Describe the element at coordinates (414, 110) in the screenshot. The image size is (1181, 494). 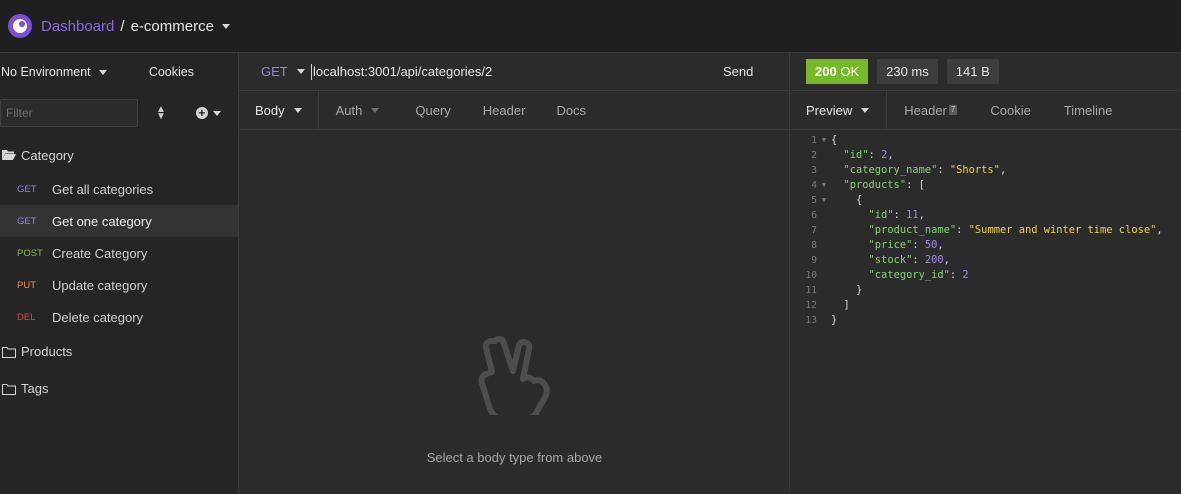
I see `tab-query: Query` at that location.